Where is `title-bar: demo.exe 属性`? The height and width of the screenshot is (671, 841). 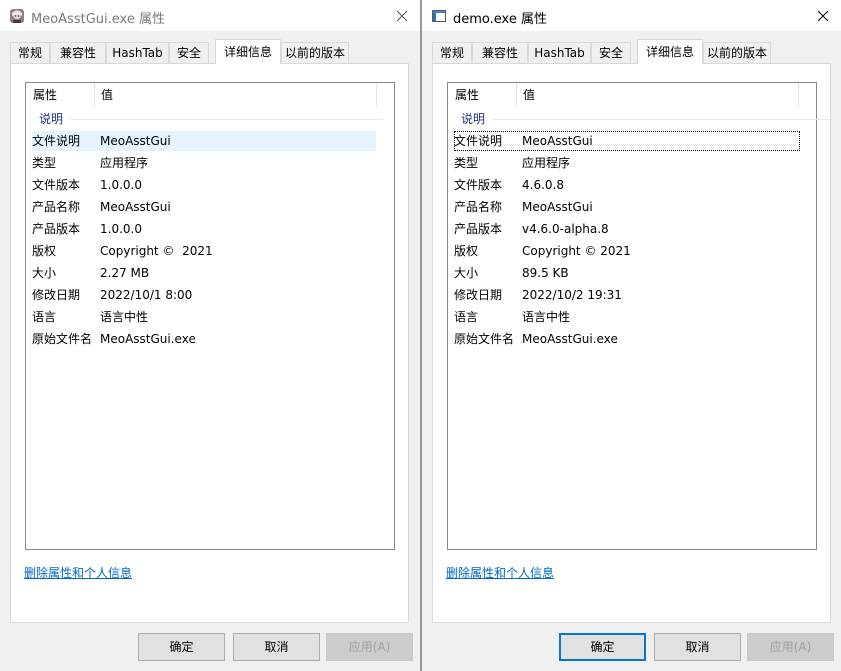
title-bar: demo.exe 属性 is located at coordinates (631, 15).